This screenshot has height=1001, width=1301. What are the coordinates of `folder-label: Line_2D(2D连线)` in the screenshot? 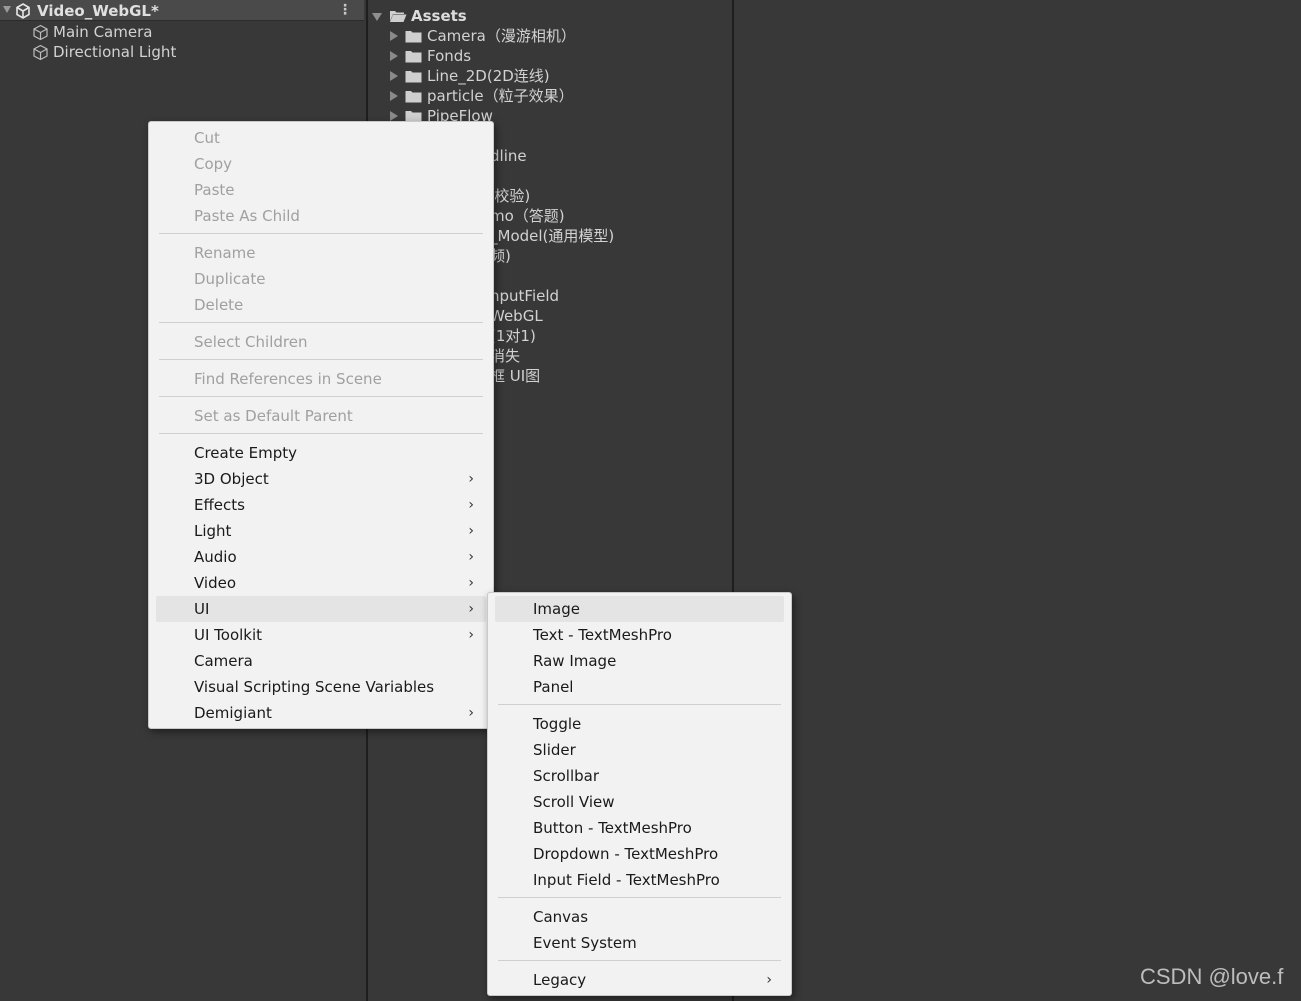 It's located at (488, 76).